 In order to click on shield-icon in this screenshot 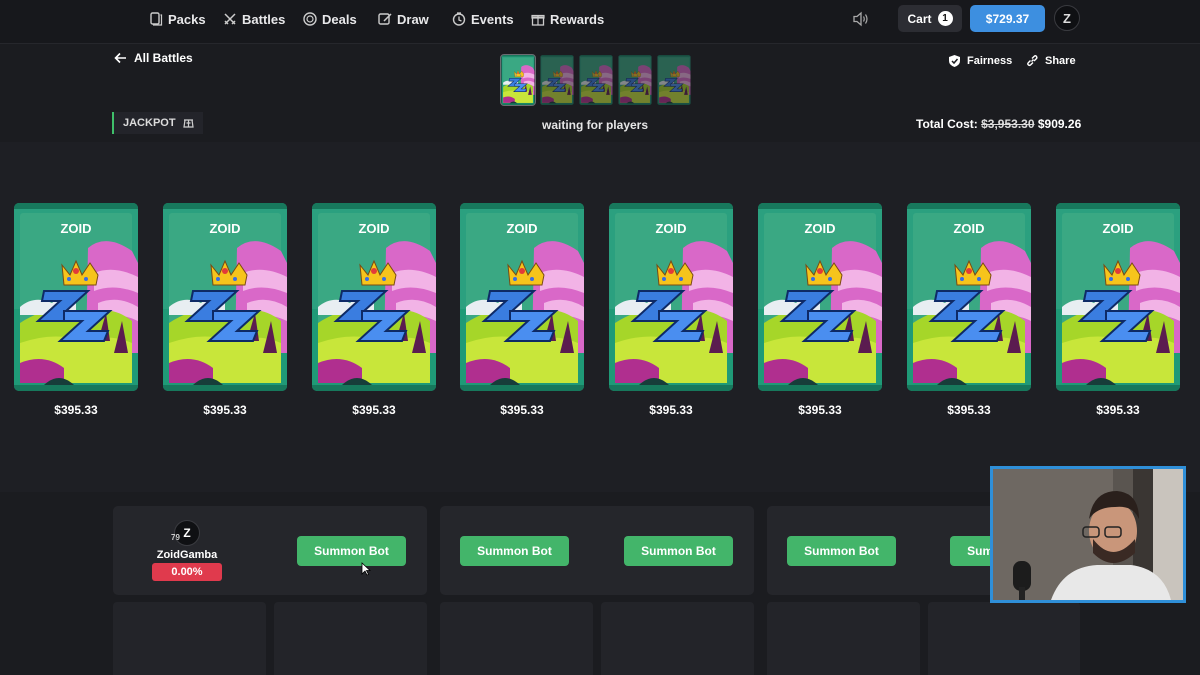, I will do `click(954, 61)`.